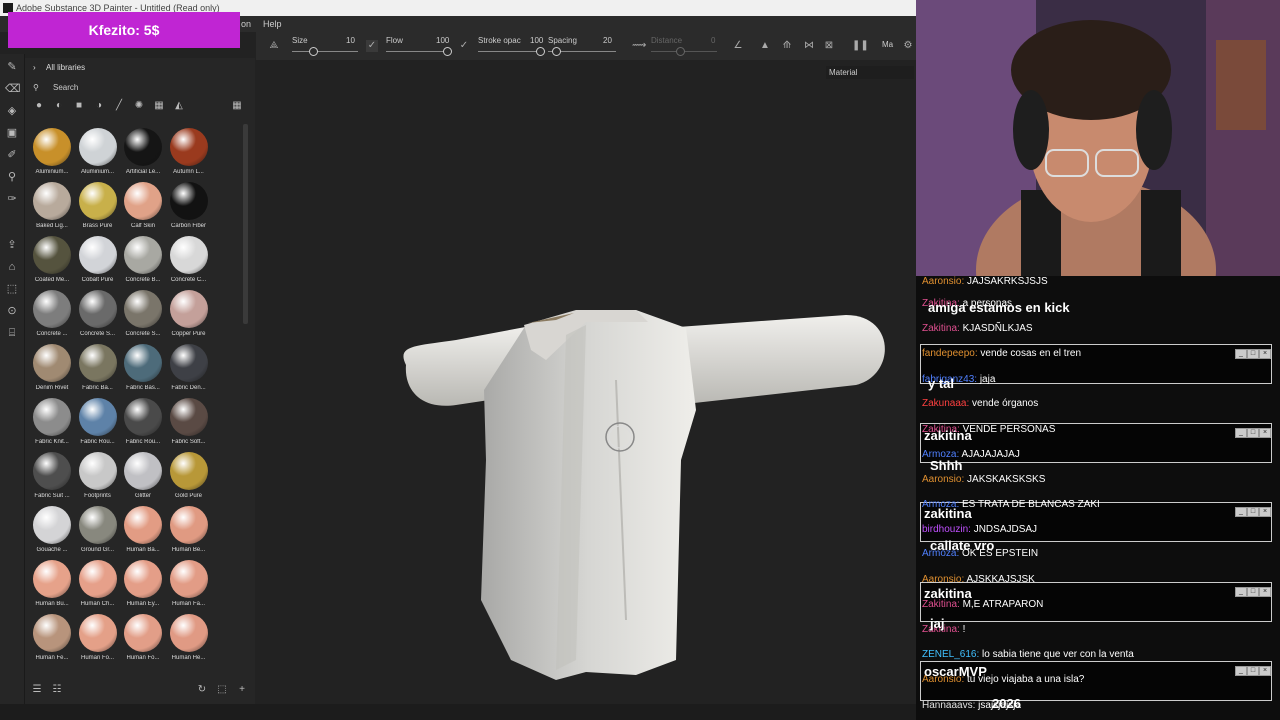  I want to click on flow-slider-handle, so click(447, 51).